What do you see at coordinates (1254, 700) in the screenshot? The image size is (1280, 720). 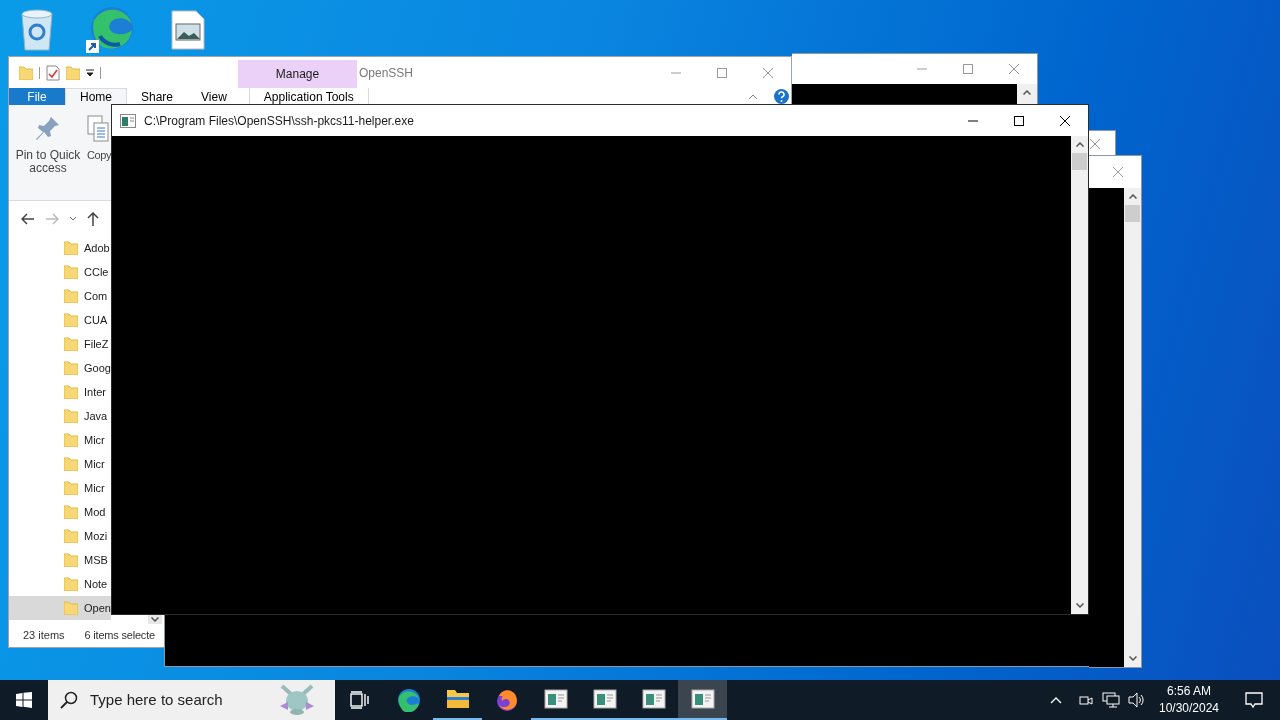 I see `notifications-icon` at bounding box center [1254, 700].